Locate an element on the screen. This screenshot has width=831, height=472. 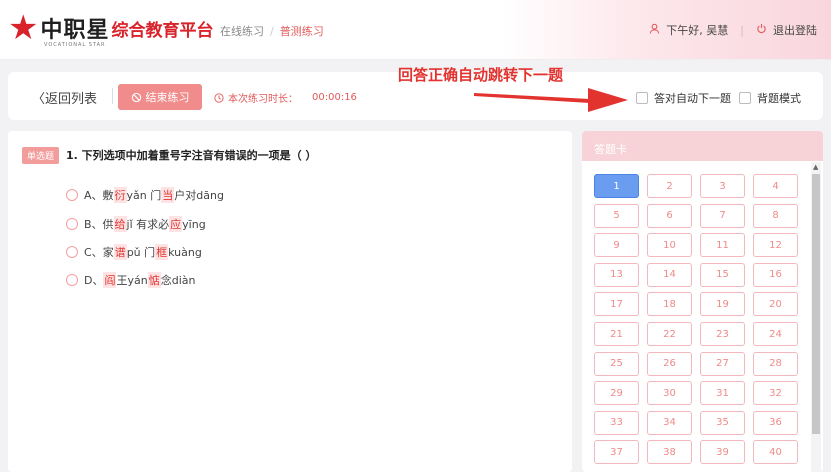
question-number-cell: 6 is located at coordinates (669, 215).